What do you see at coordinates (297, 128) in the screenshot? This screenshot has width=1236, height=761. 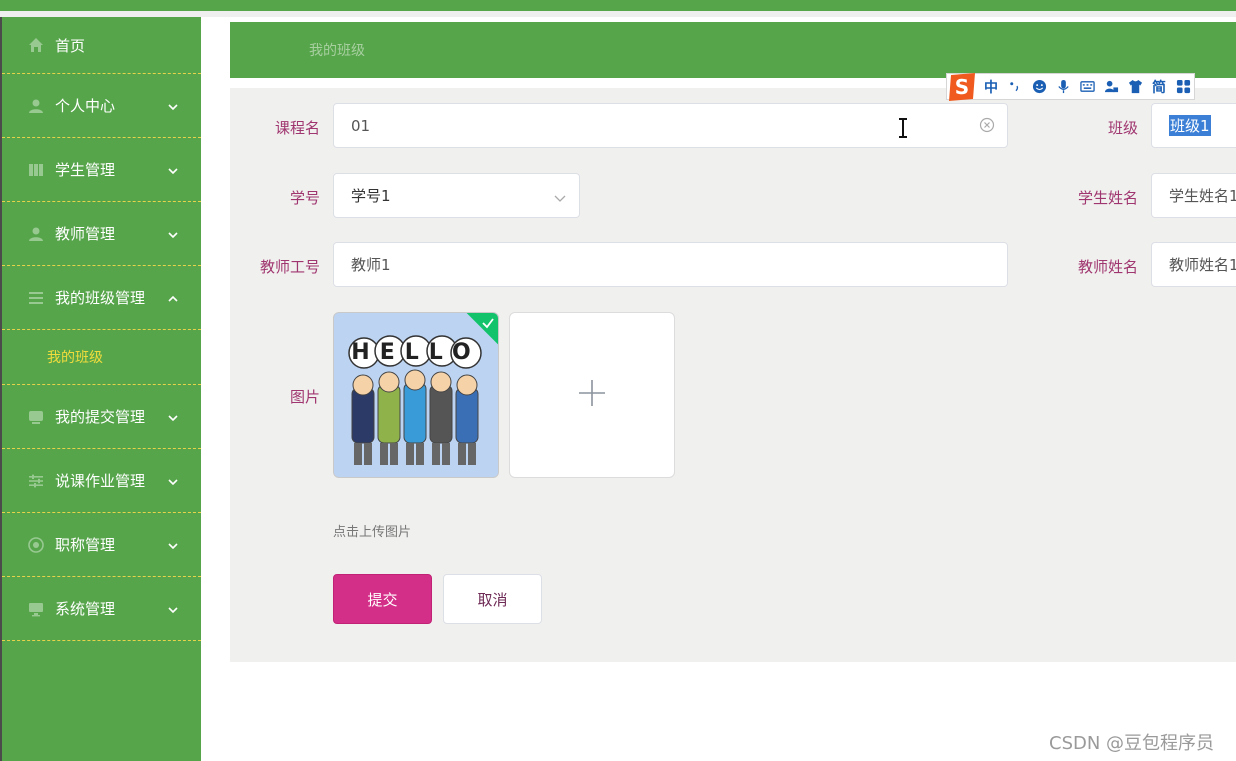 I see `course-name-label: 课程名` at bounding box center [297, 128].